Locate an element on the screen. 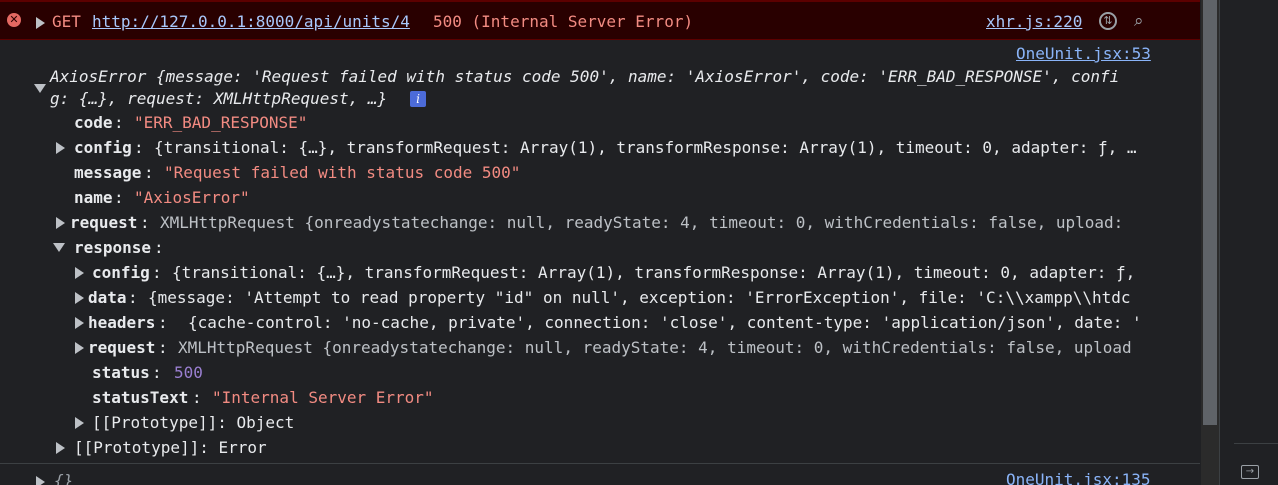 The height and width of the screenshot is (485, 1278). row-divider is located at coordinates (600, 463).